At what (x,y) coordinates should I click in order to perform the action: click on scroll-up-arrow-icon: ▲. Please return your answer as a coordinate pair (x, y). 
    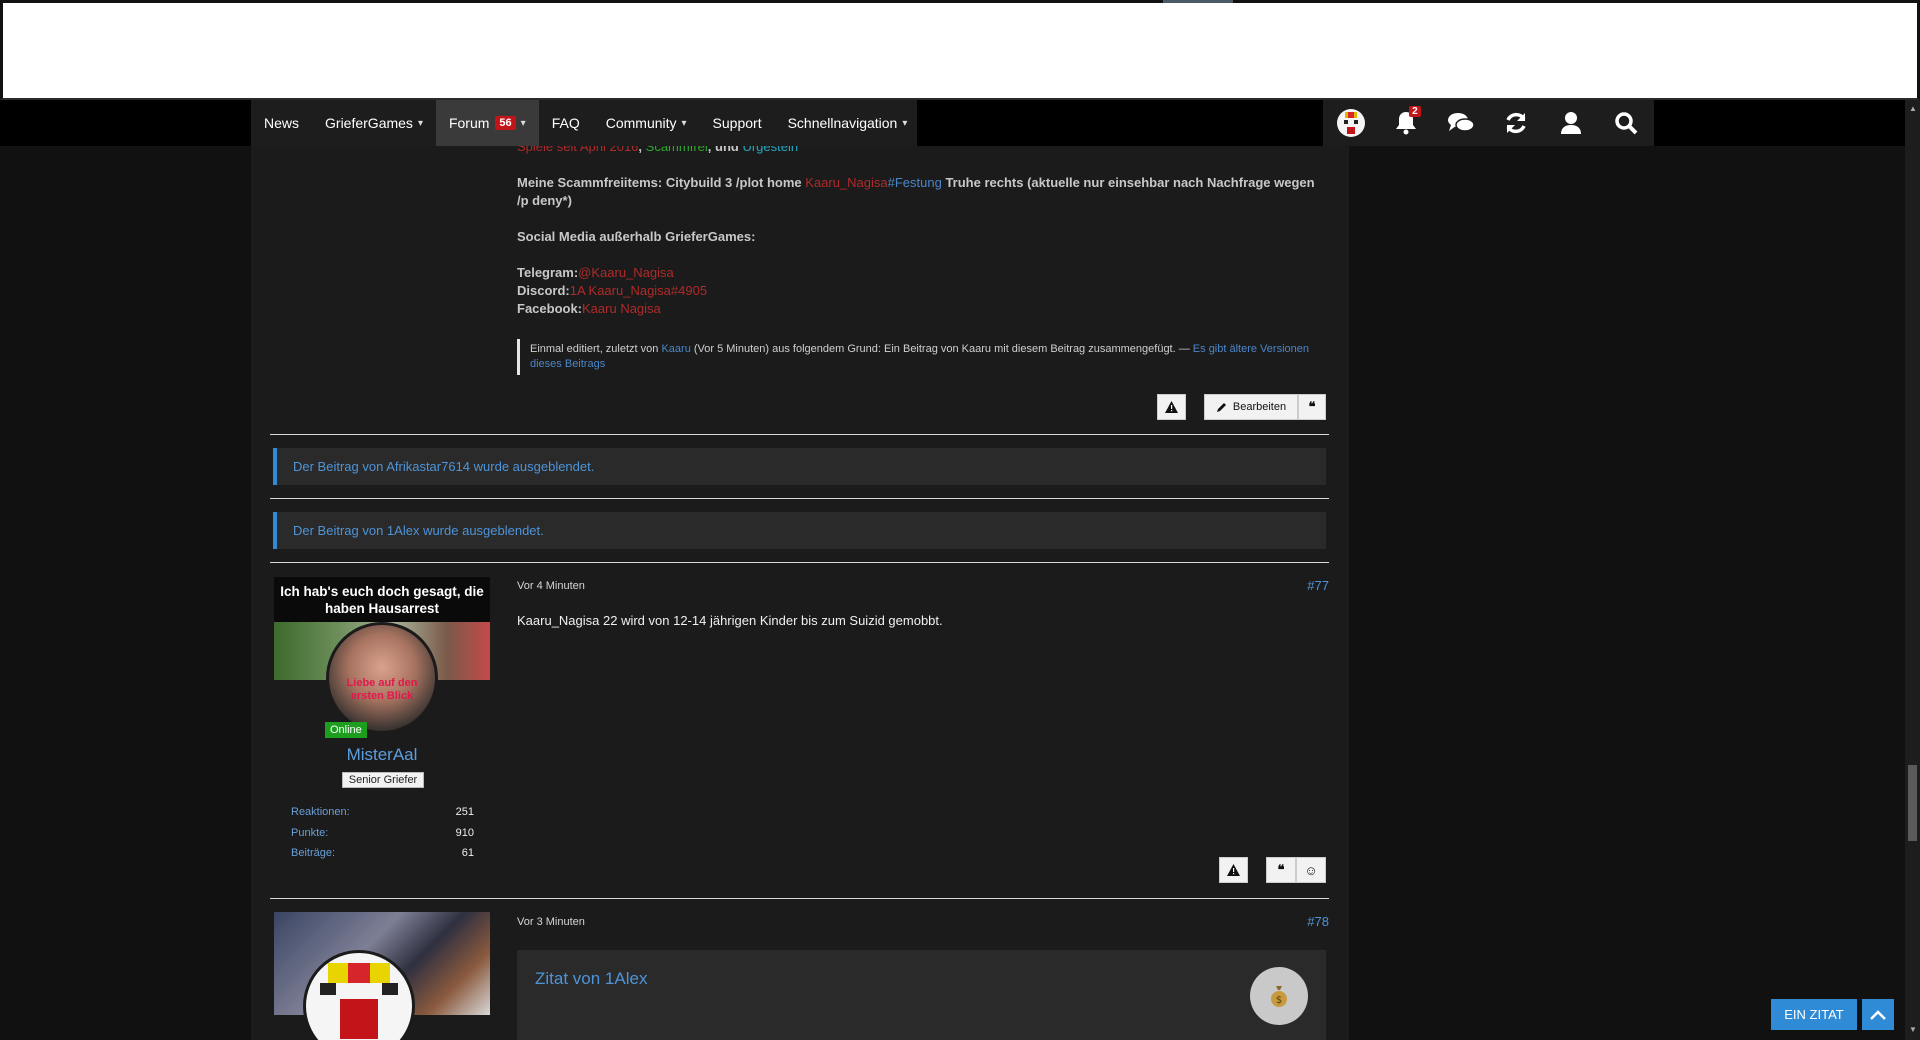
    Looking at the image, I should click on (1913, 108).